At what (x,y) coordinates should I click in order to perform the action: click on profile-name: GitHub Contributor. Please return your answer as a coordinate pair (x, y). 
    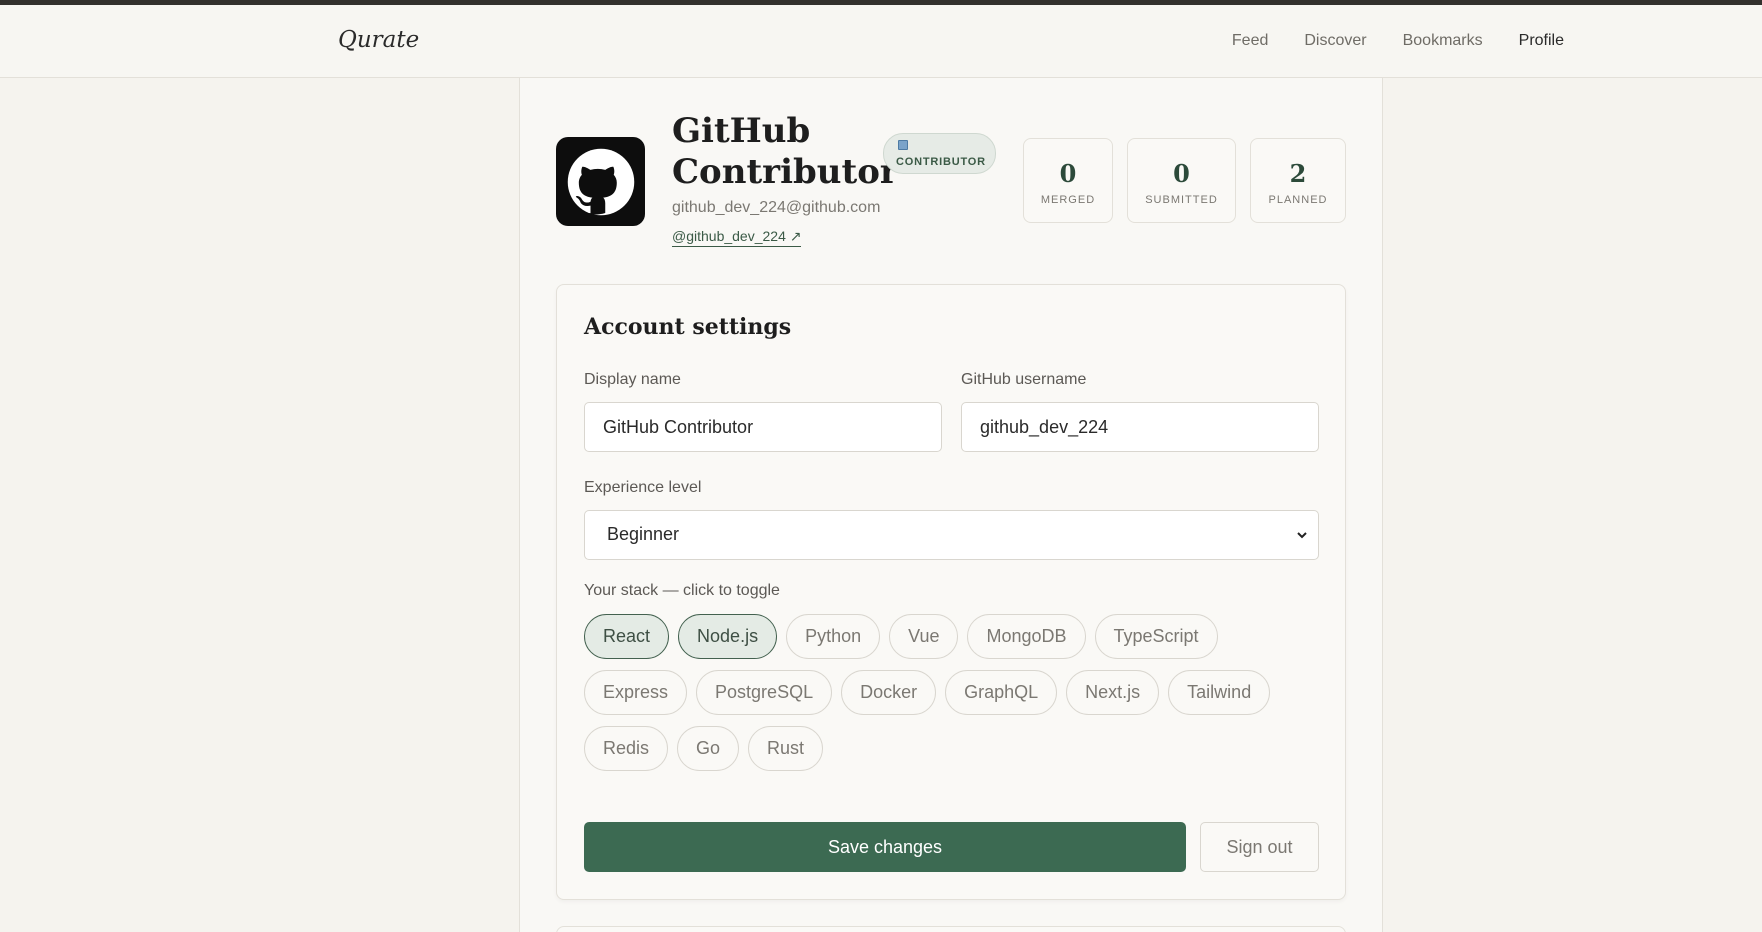
    Looking at the image, I should click on (785, 151).